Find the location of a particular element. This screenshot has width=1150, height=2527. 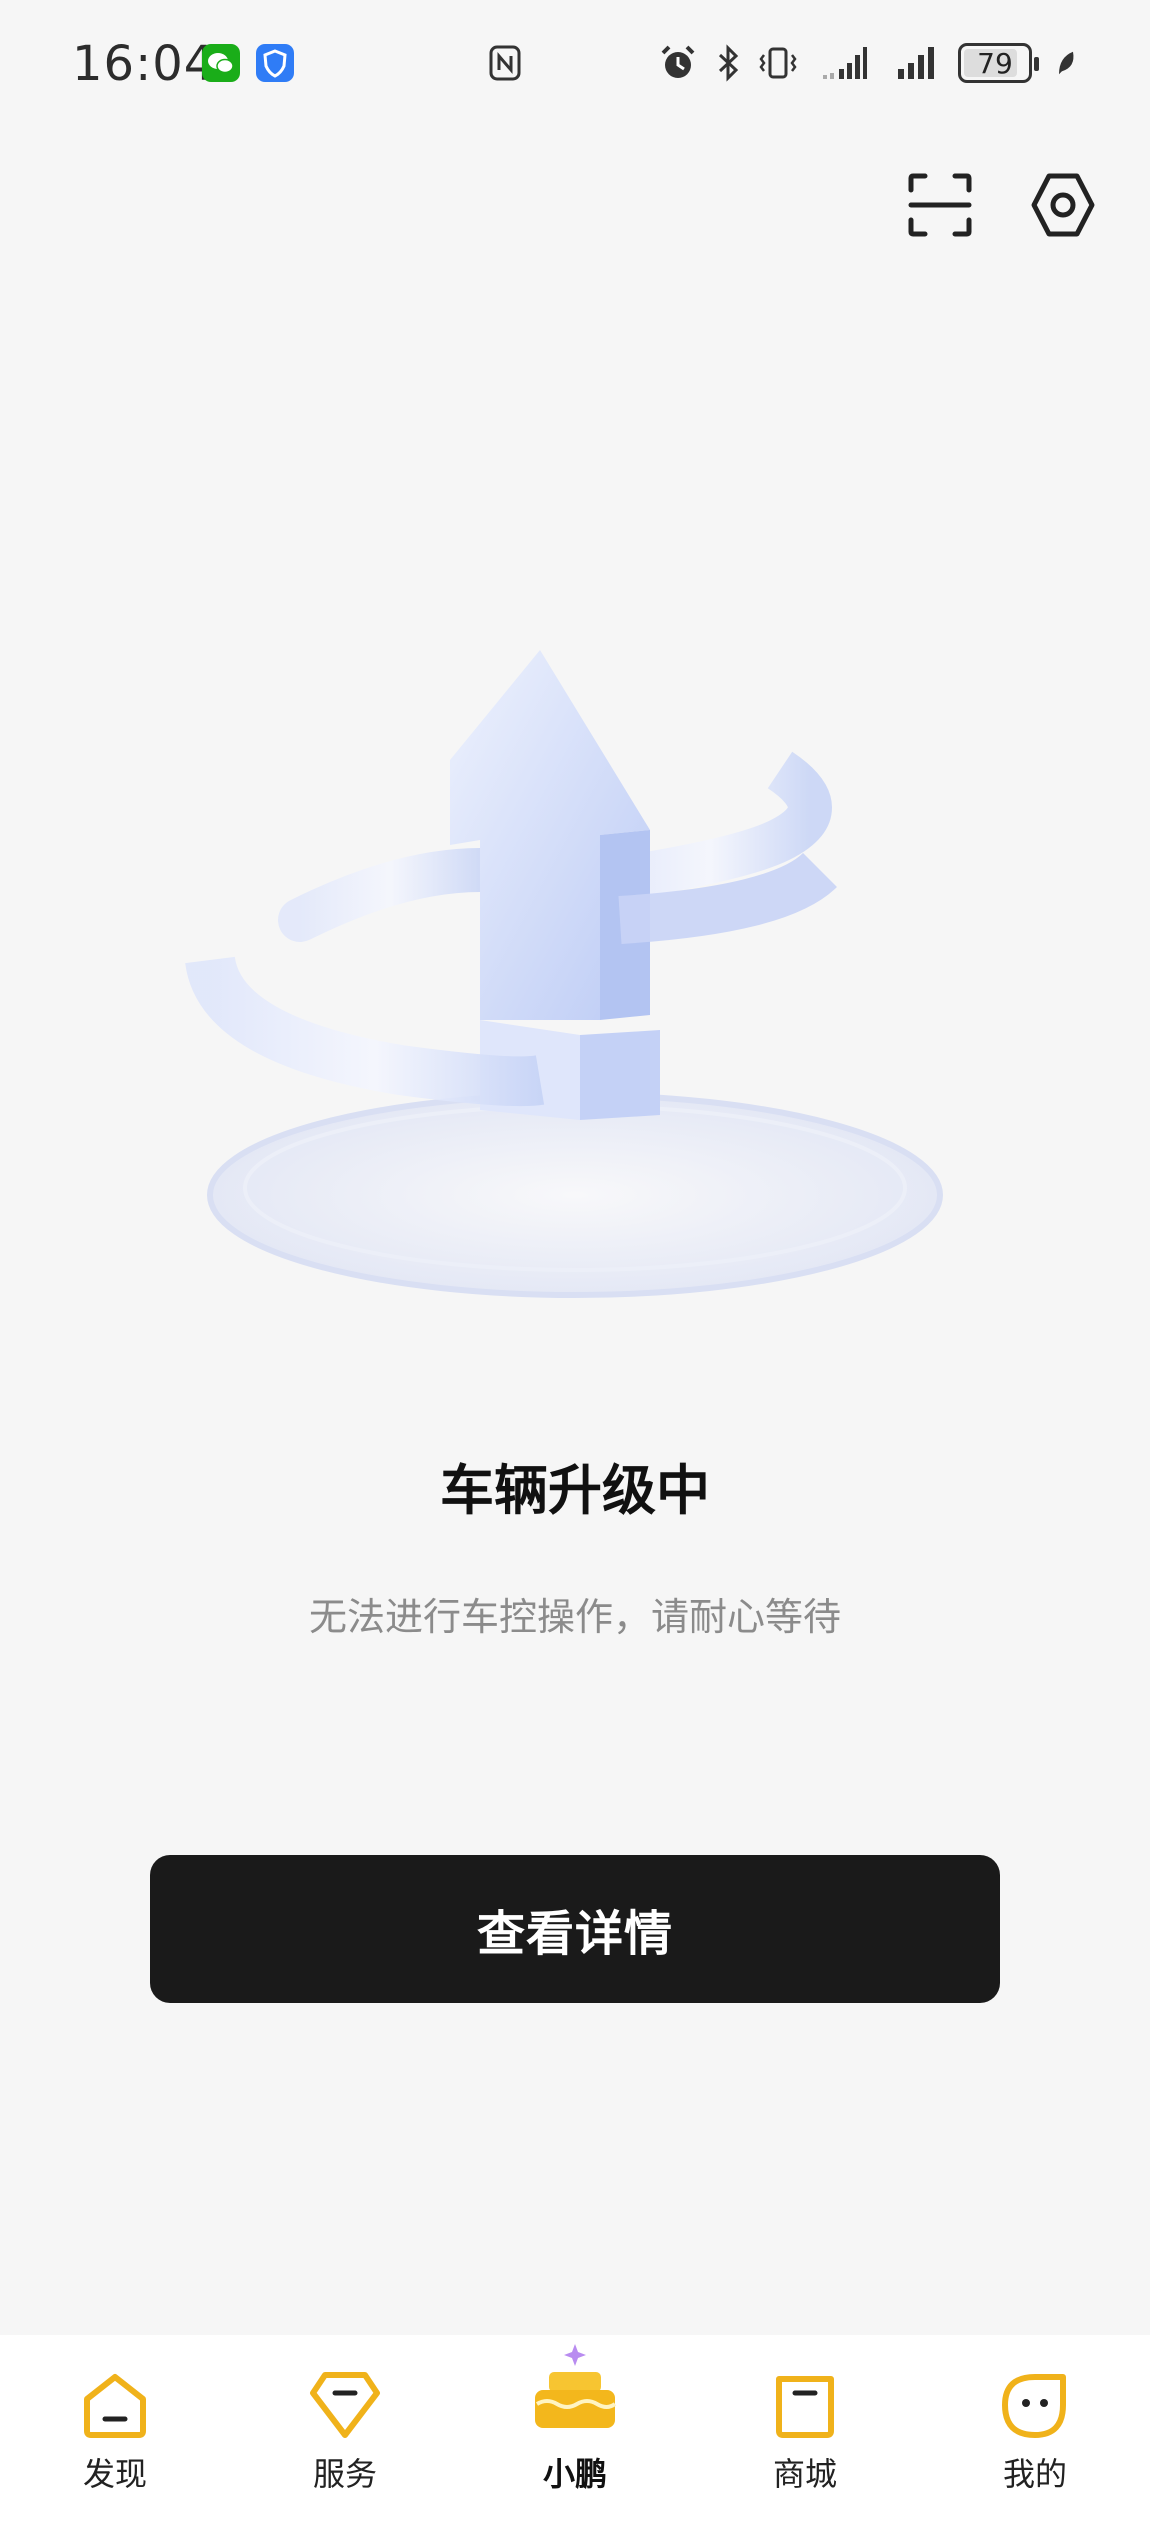

battery-icon: 79 is located at coordinates (998, 63).